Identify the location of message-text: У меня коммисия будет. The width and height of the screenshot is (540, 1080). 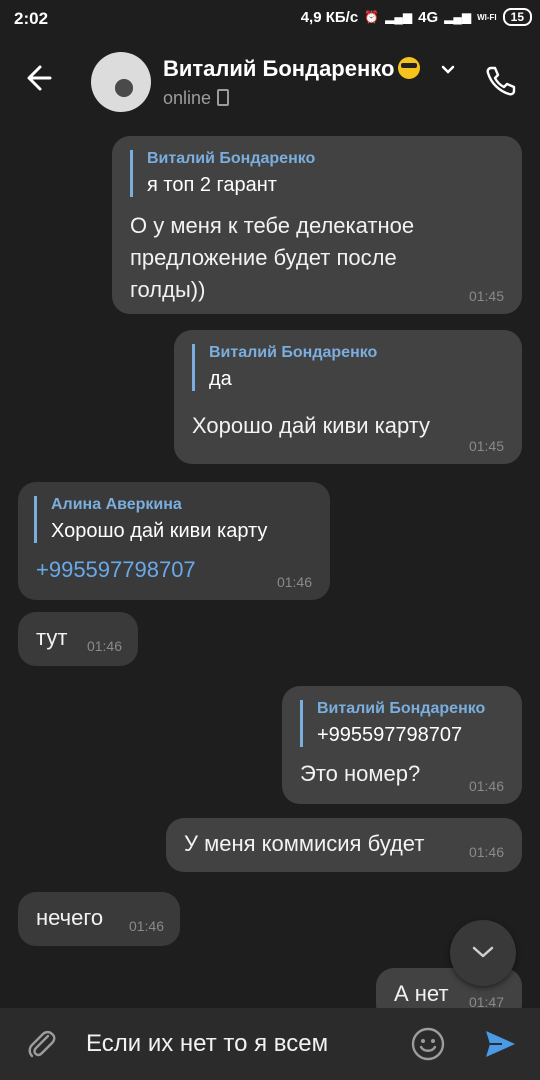
(304, 843).